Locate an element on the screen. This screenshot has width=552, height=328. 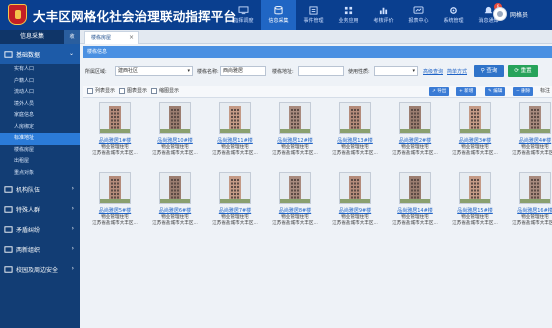
building-name-link: 品尚雅居2#楼 is located at coordinates (415, 140).